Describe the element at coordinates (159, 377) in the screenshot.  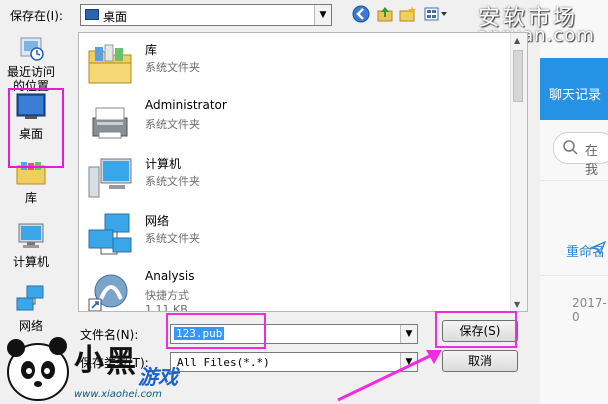
I see `svg-text: 游戏` at that location.